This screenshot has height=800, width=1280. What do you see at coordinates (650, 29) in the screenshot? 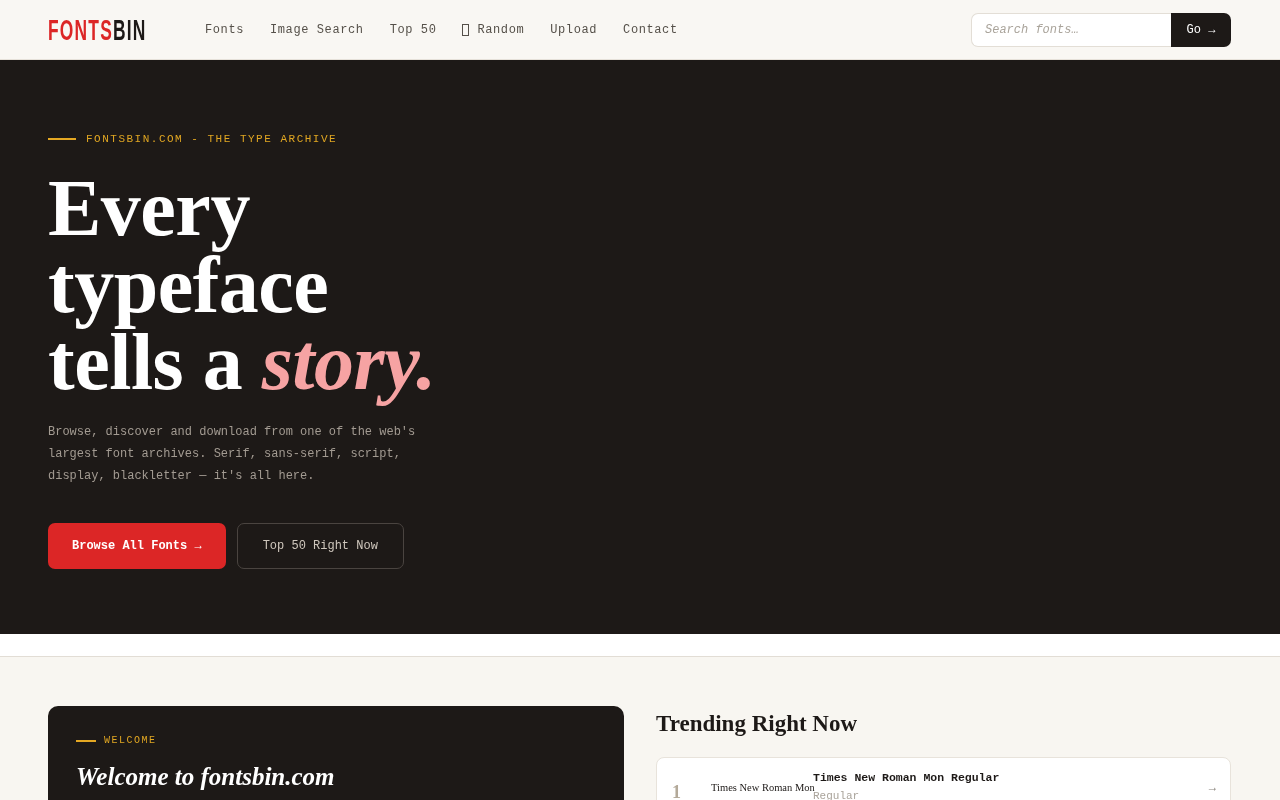
I see `nav-link: Contact` at bounding box center [650, 29].